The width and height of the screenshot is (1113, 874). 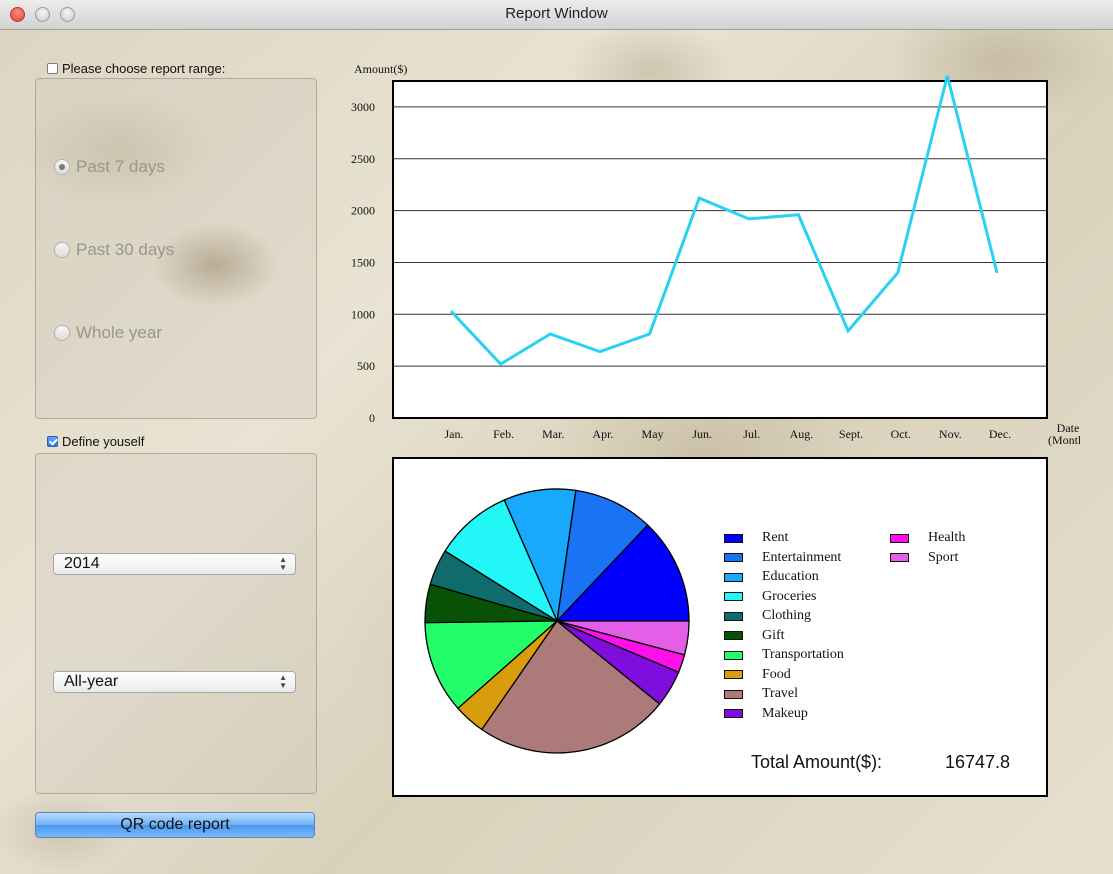 I want to click on x-tick-label: Jan., so click(x=454, y=434).